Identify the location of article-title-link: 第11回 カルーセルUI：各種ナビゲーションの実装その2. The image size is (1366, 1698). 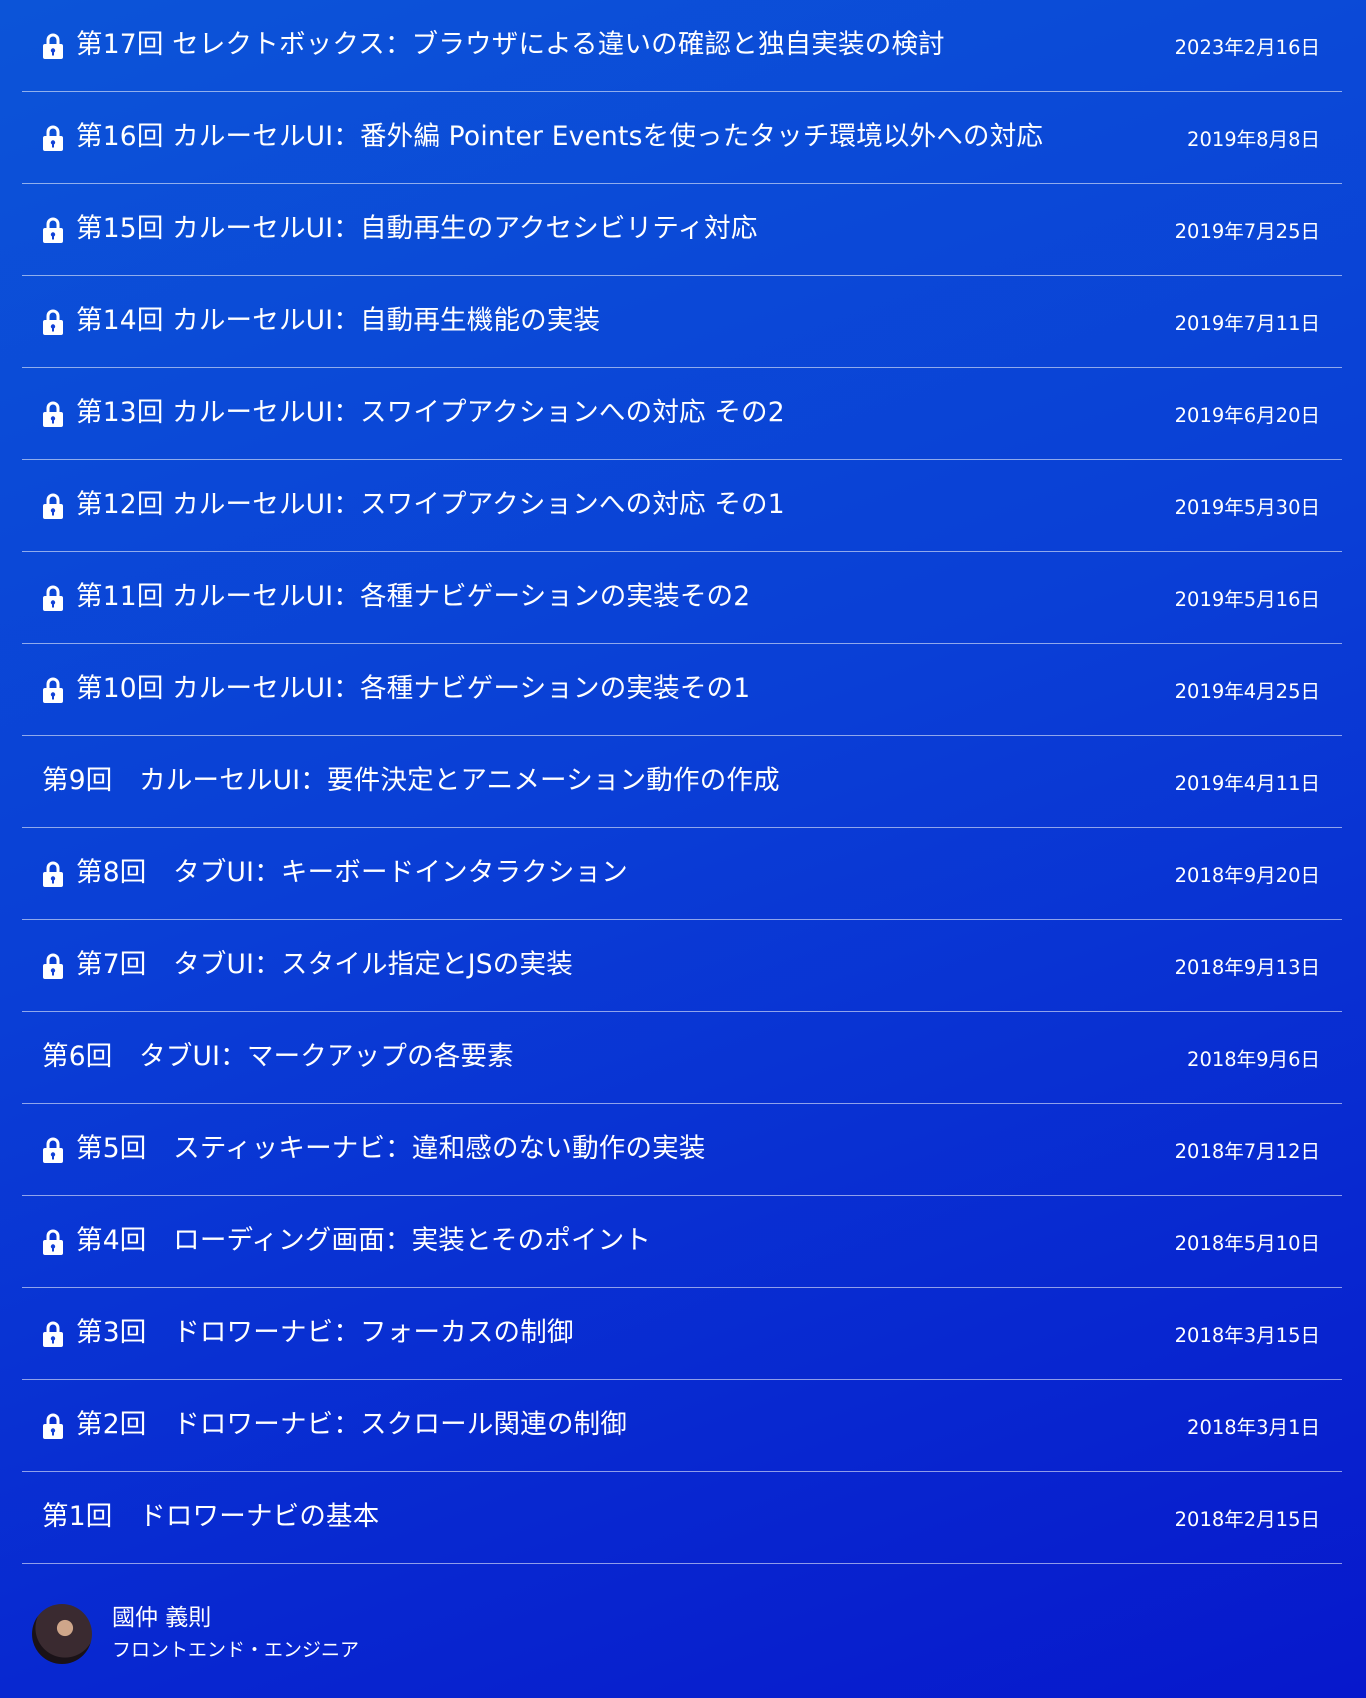
(413, 597).